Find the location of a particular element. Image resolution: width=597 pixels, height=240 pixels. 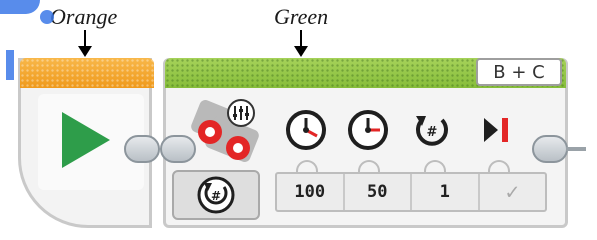

brake-at-end-value: ✓ is located at coordinates (513, 192).